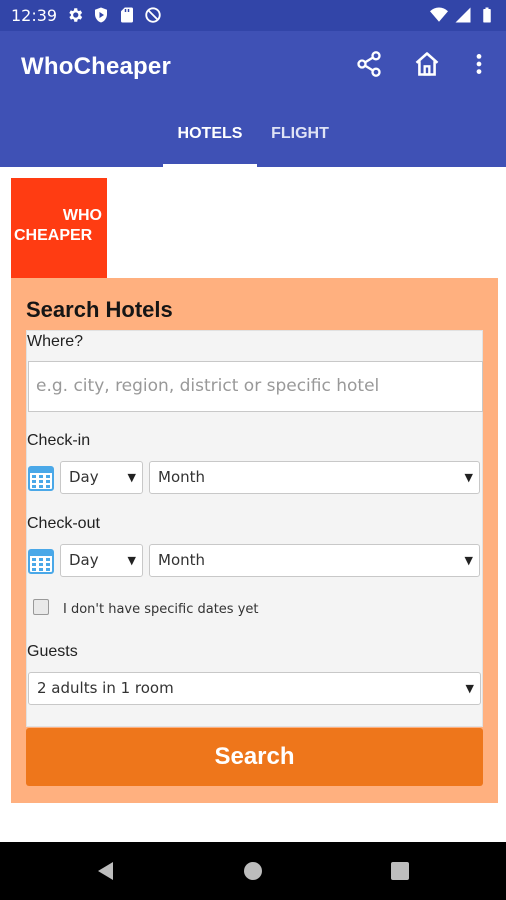  Describe the element at coordinates (254, 757) in the screenshot. I see `search-button: Search` at that location.